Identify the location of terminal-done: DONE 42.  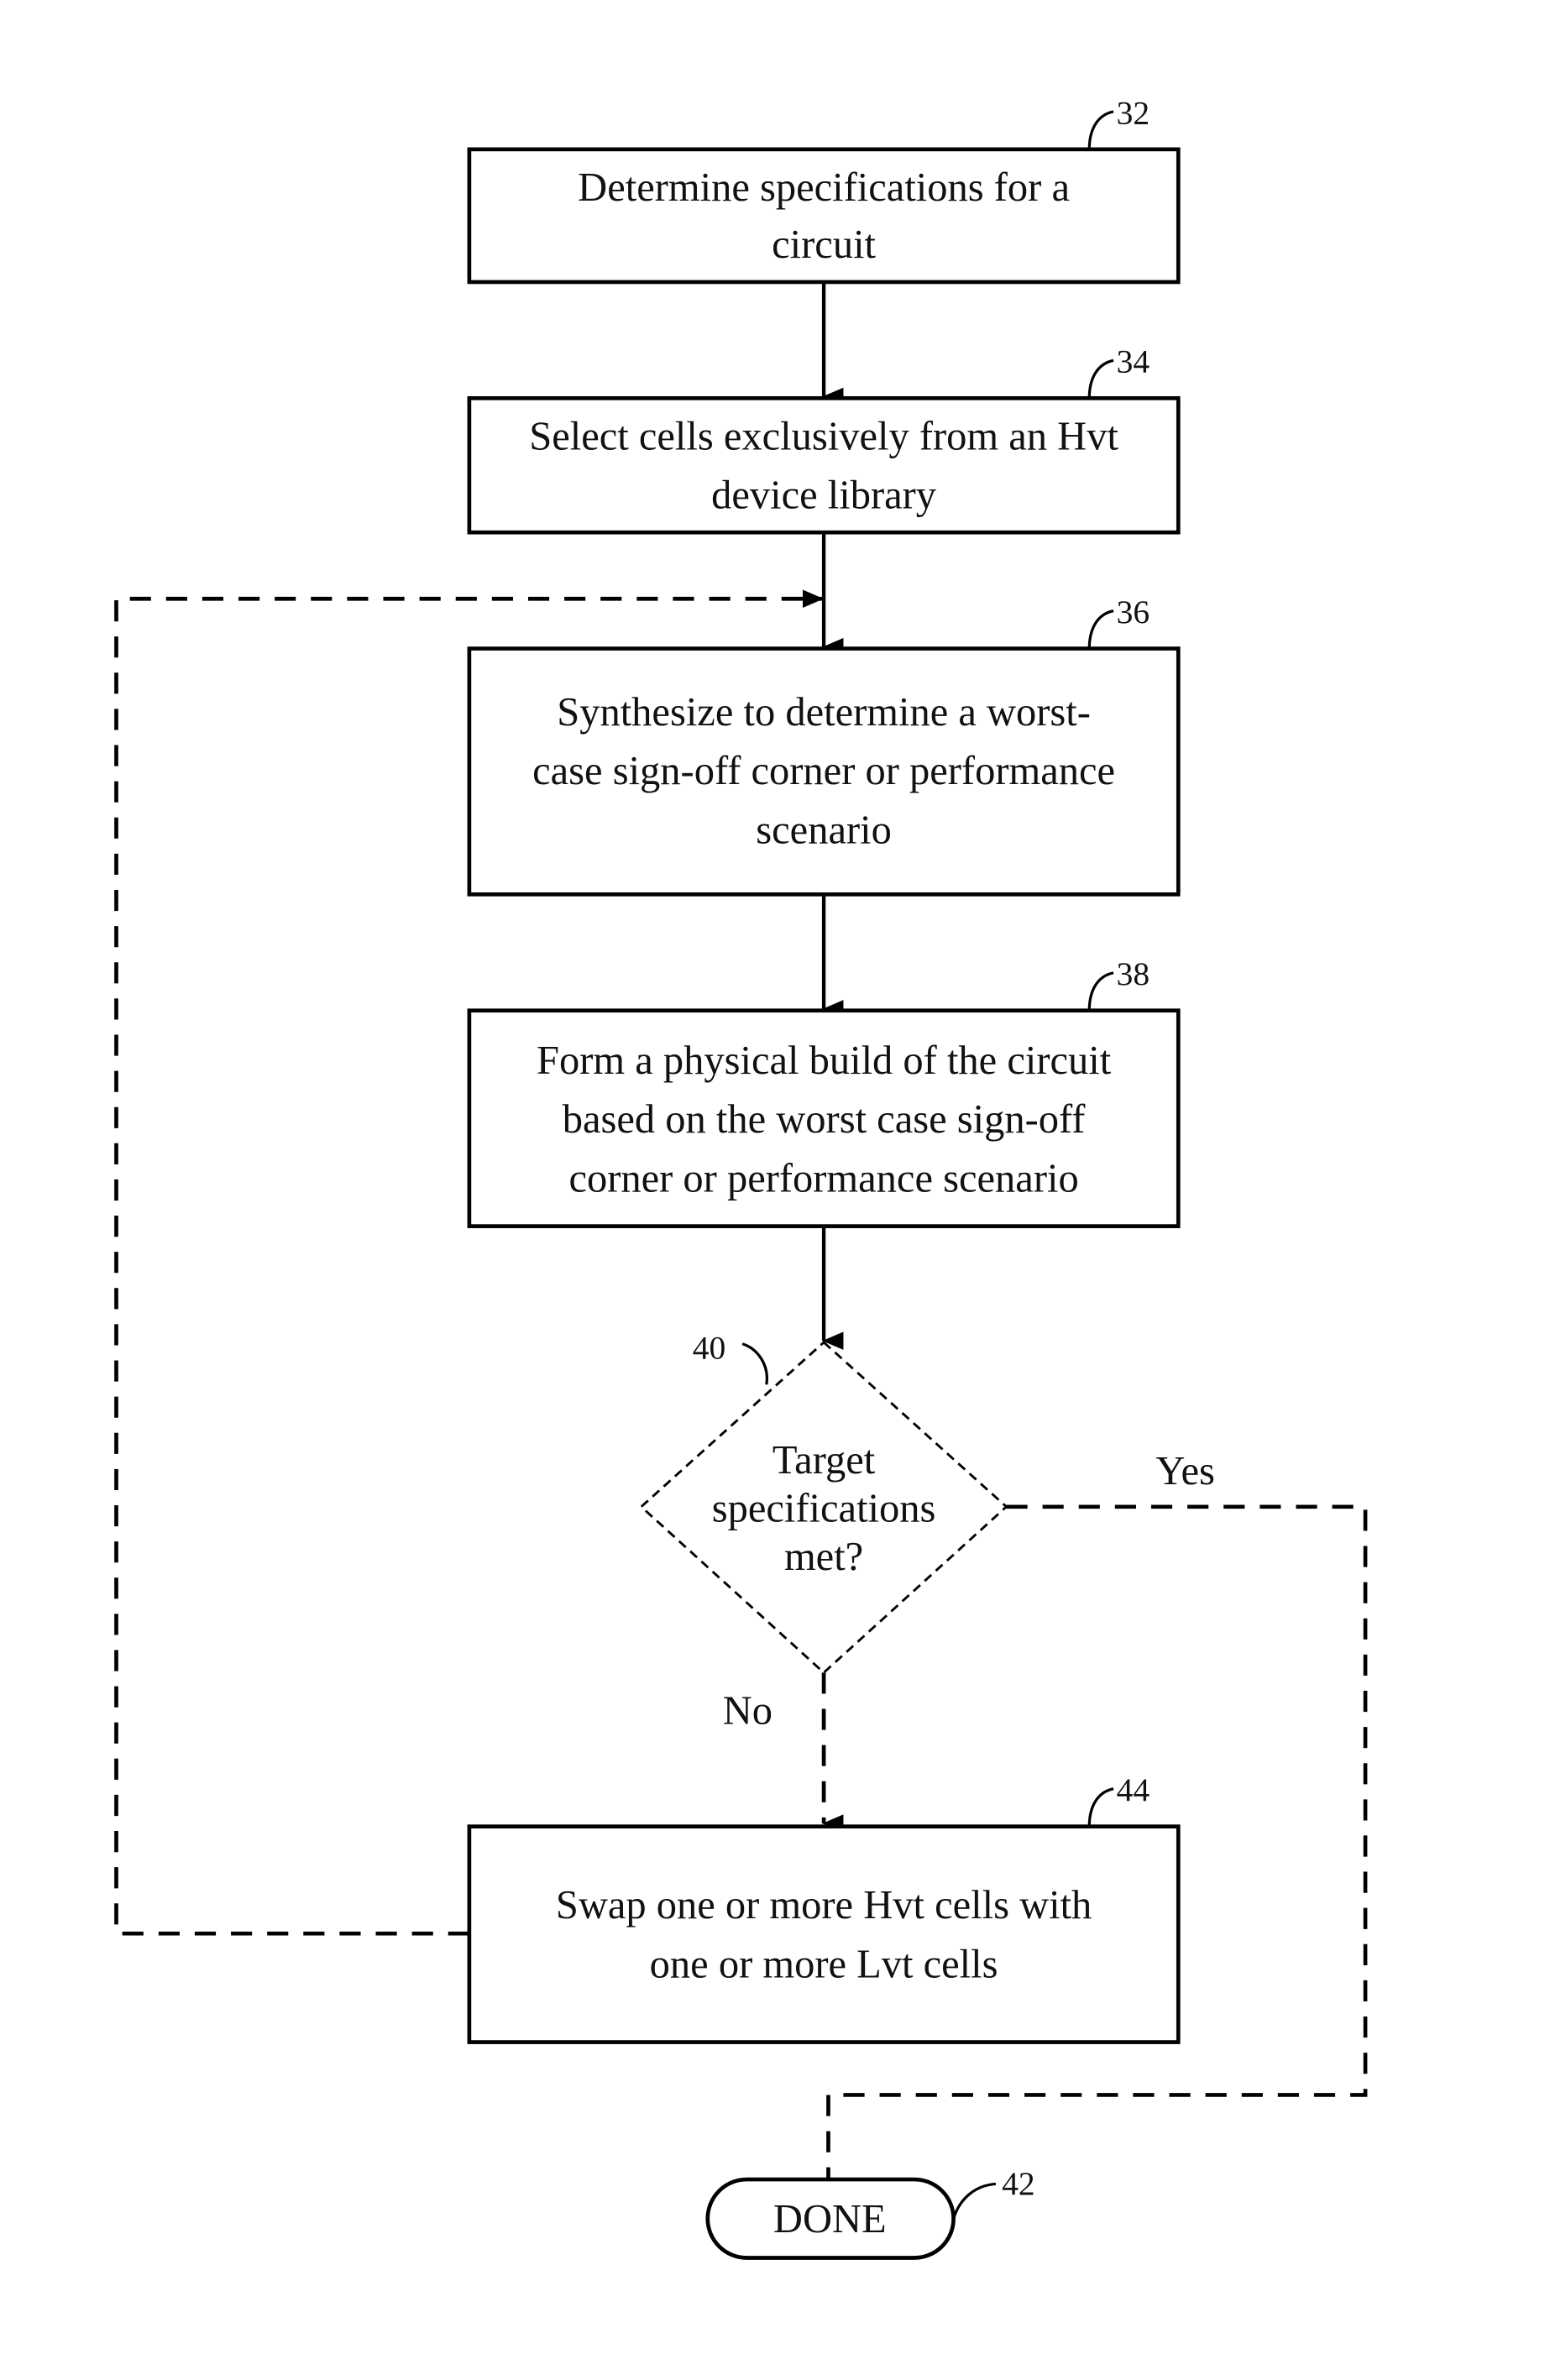
(870, 2212).